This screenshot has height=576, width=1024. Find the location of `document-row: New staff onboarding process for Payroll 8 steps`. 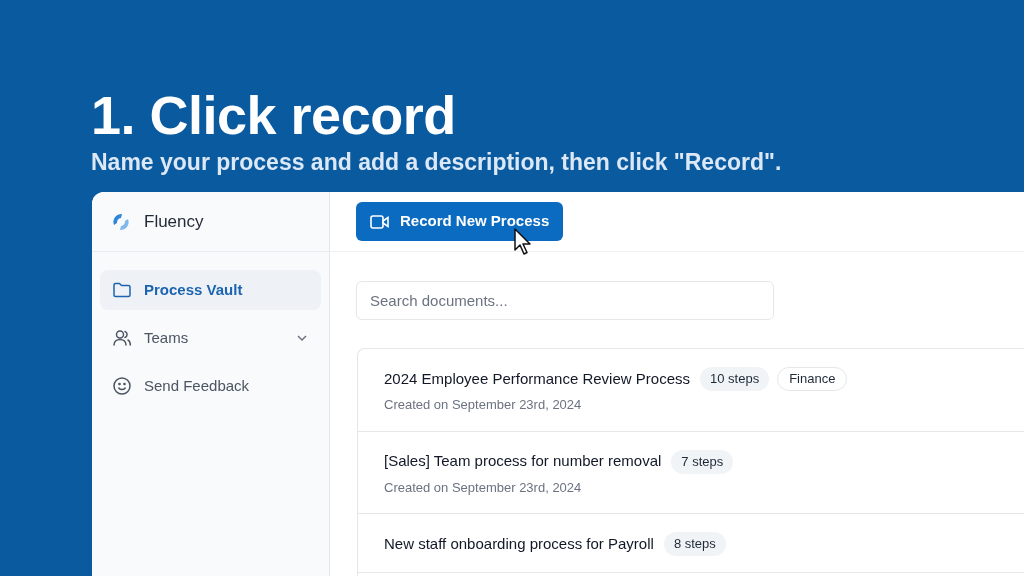

document-row: New staff onboarding process for Payroll 8 steps is located at coordinates (691, 543).